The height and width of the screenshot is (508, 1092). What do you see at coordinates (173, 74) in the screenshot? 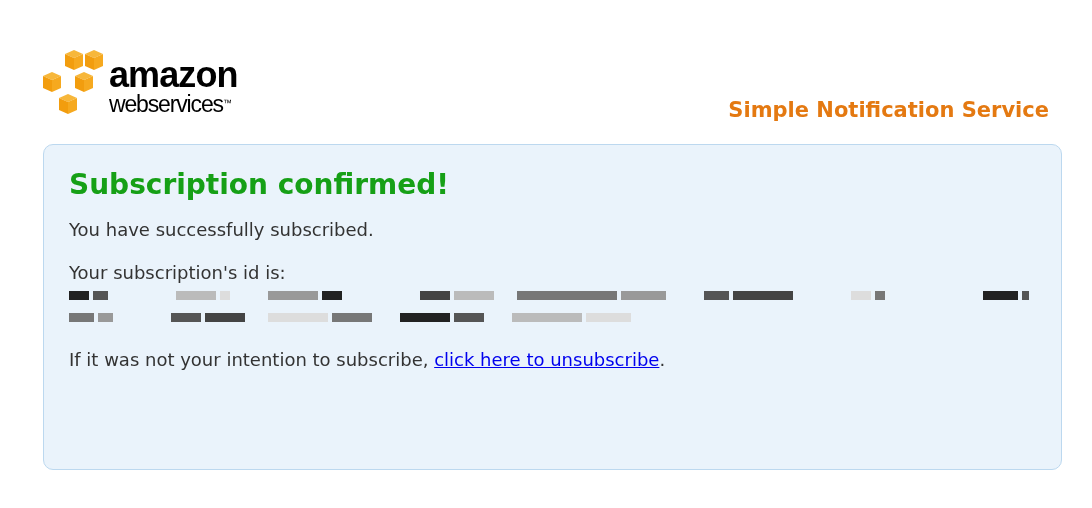
I see `logo-wordmark: amazon` at bounding box center [173, 74].